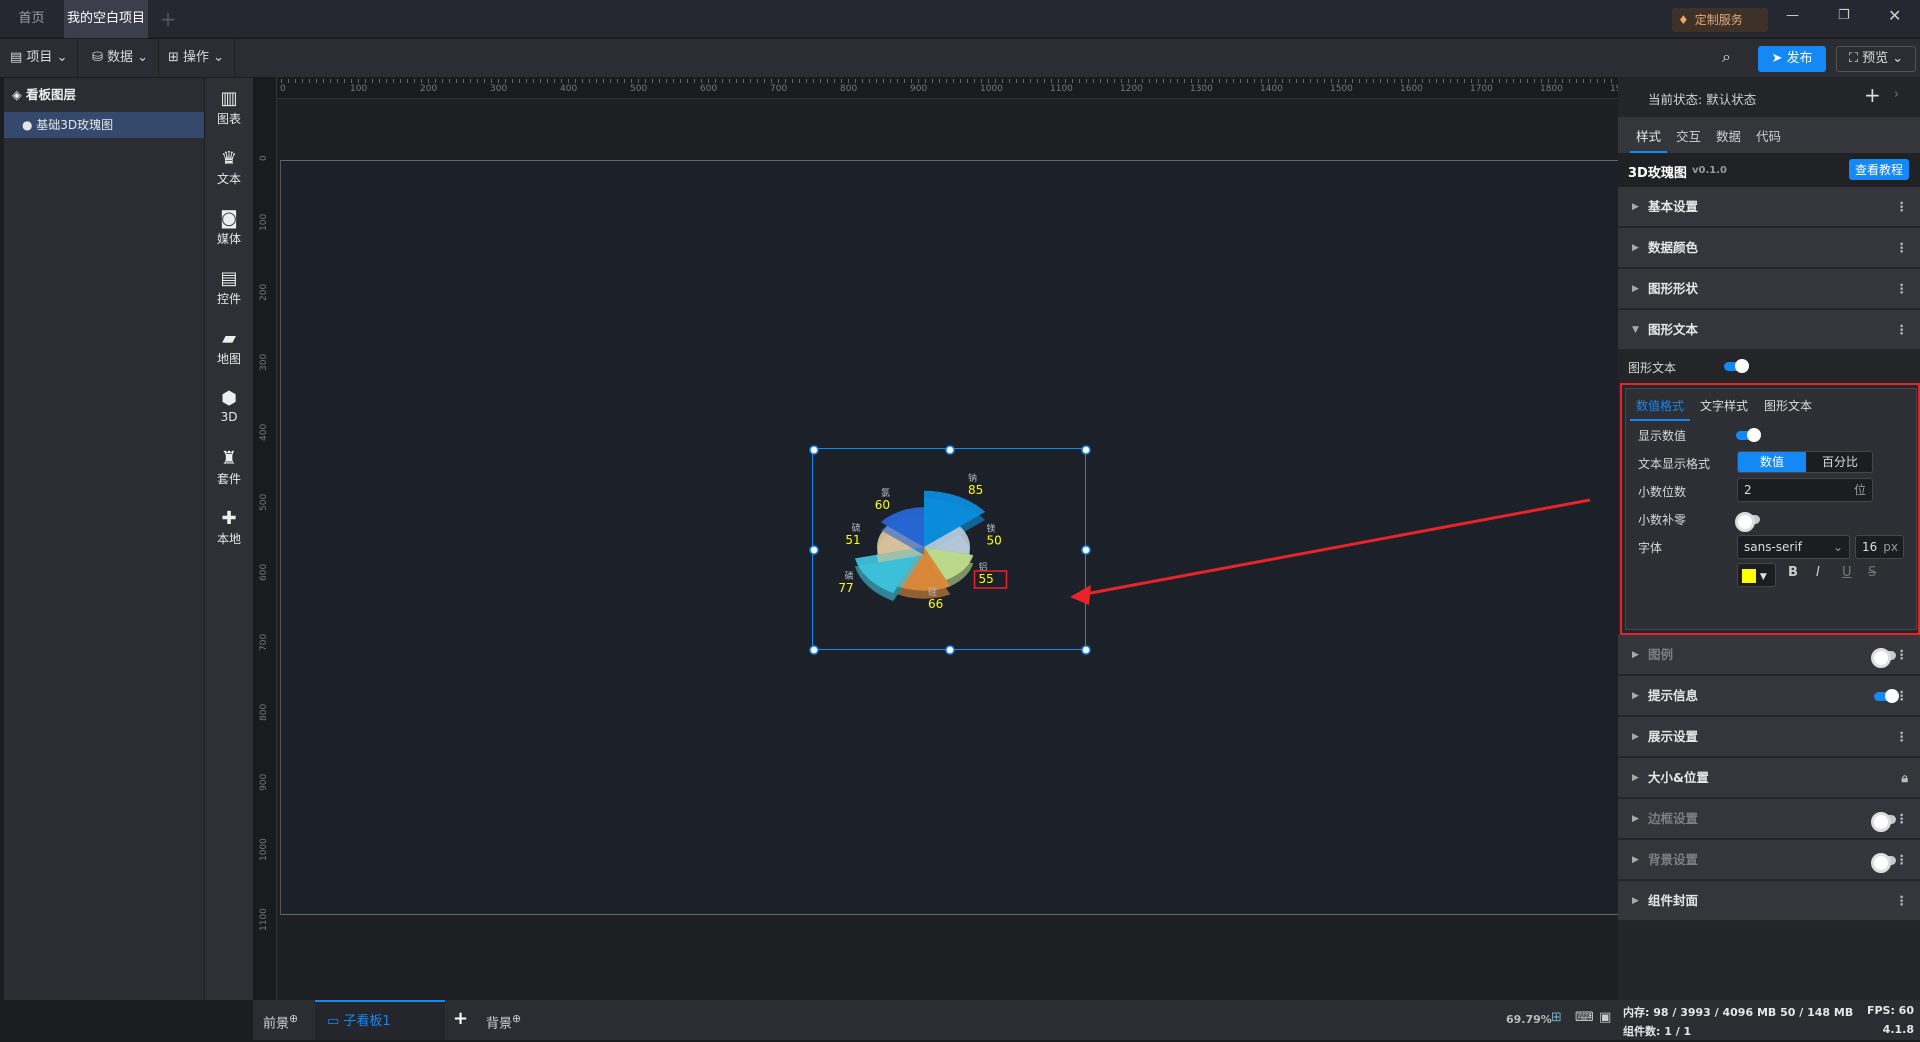 The image size is (1920, 1042). What do you see at coordinates (1894, 15) in the screenshot?
I see `close-icon: ✕` at bounding box center [1894, 15].